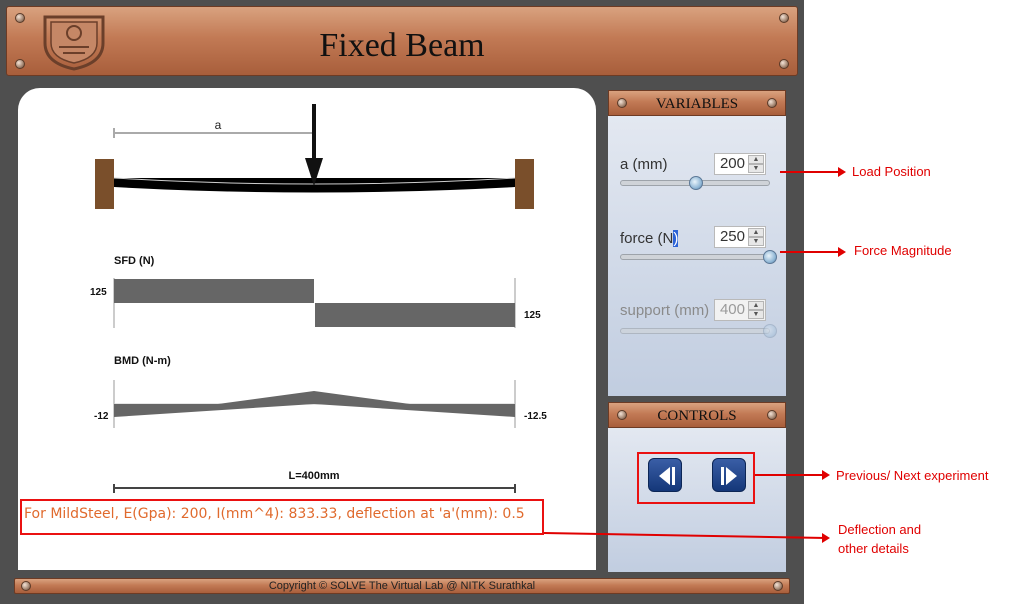 The image size is (1016, 604). Describe the element at coordinates (912, 475) in the screenshot. I see `prev-next-annotation: Previous/ Next experiment` at that location.